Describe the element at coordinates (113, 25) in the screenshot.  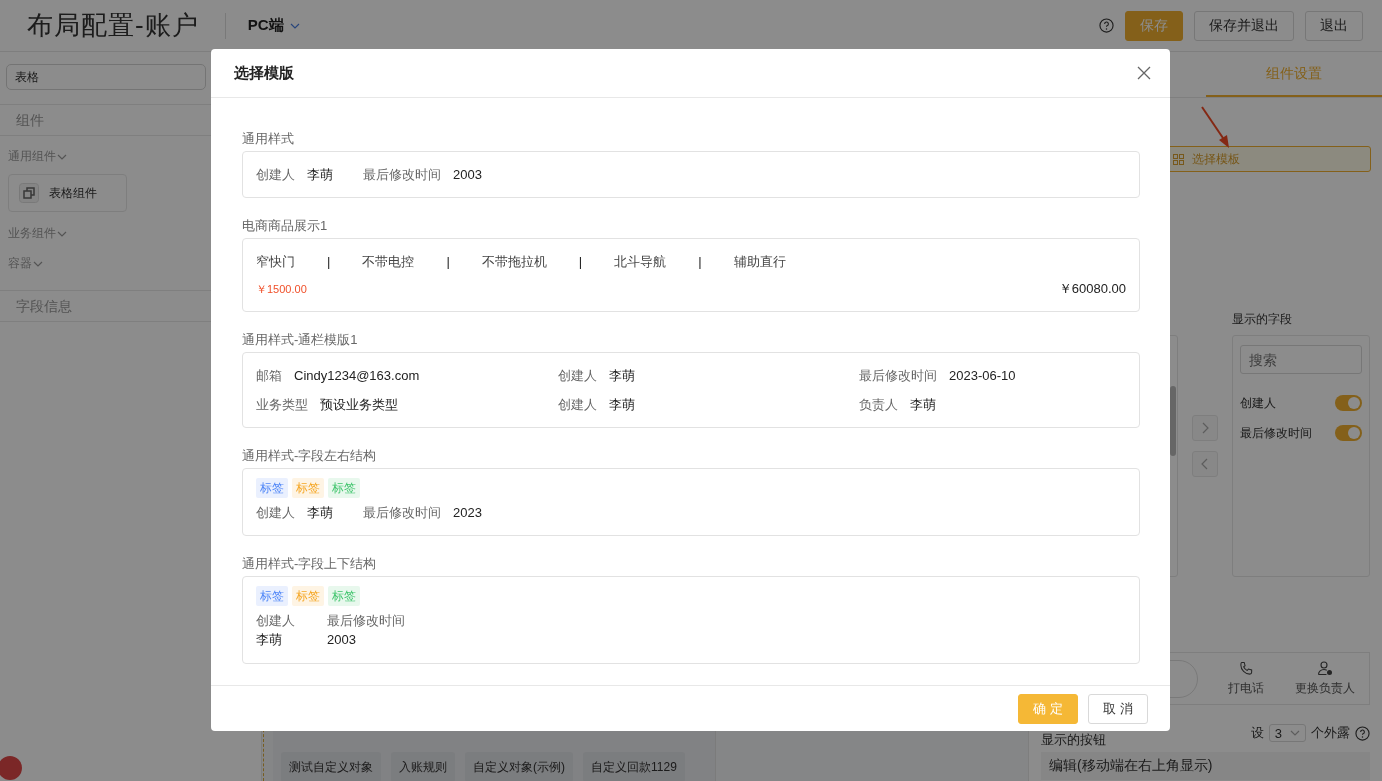
I see `page-title: 布局配置-账户` at that location.